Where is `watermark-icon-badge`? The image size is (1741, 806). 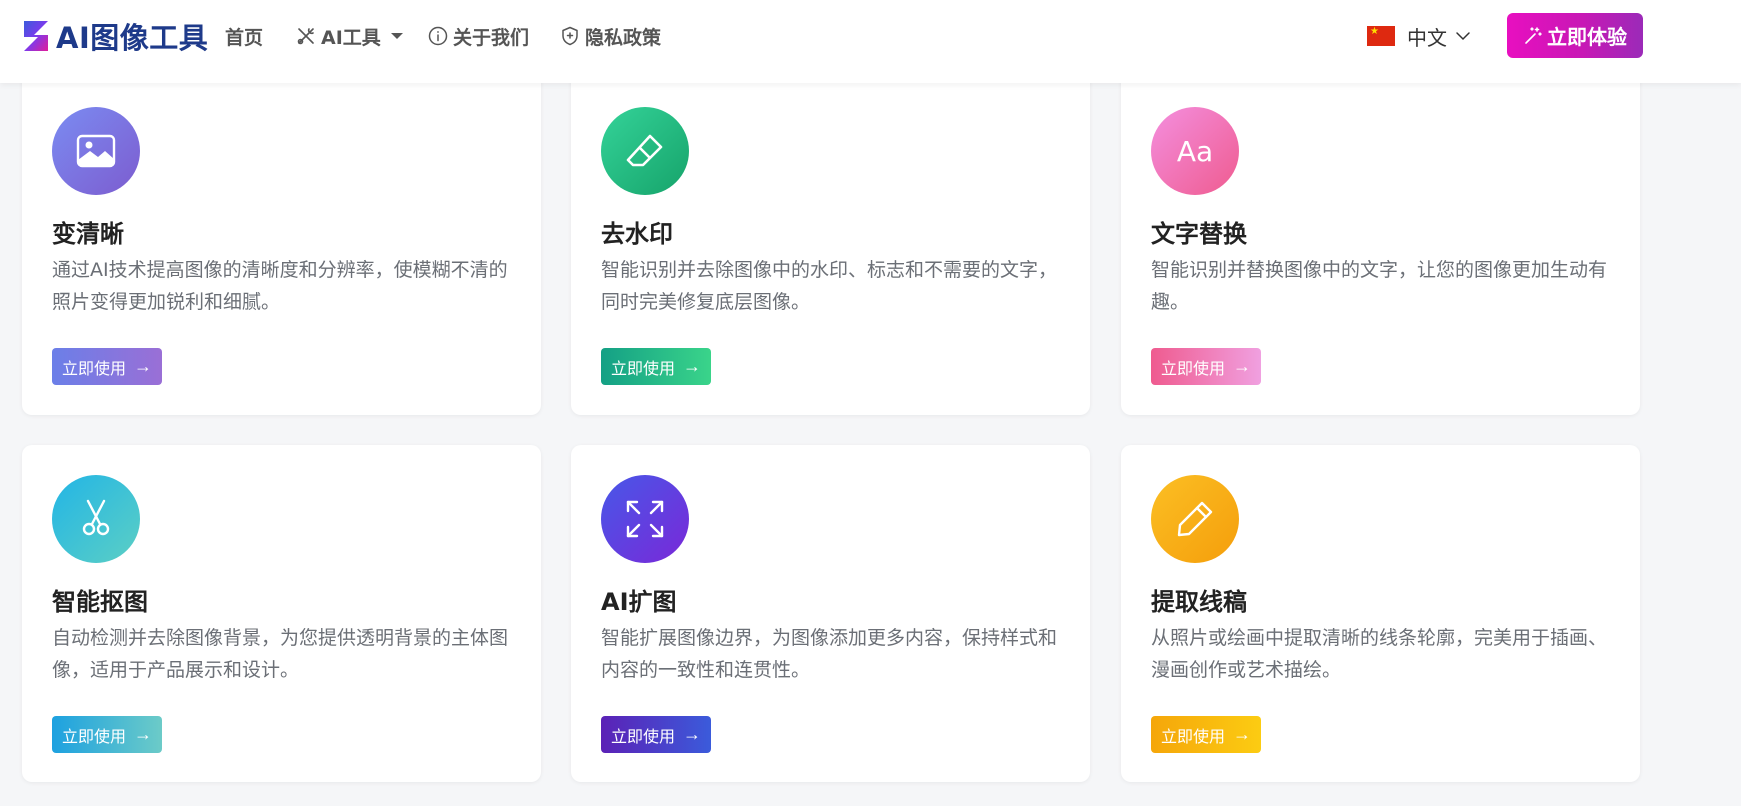 watermark-icon-badge is located at coordinates (645, 151).